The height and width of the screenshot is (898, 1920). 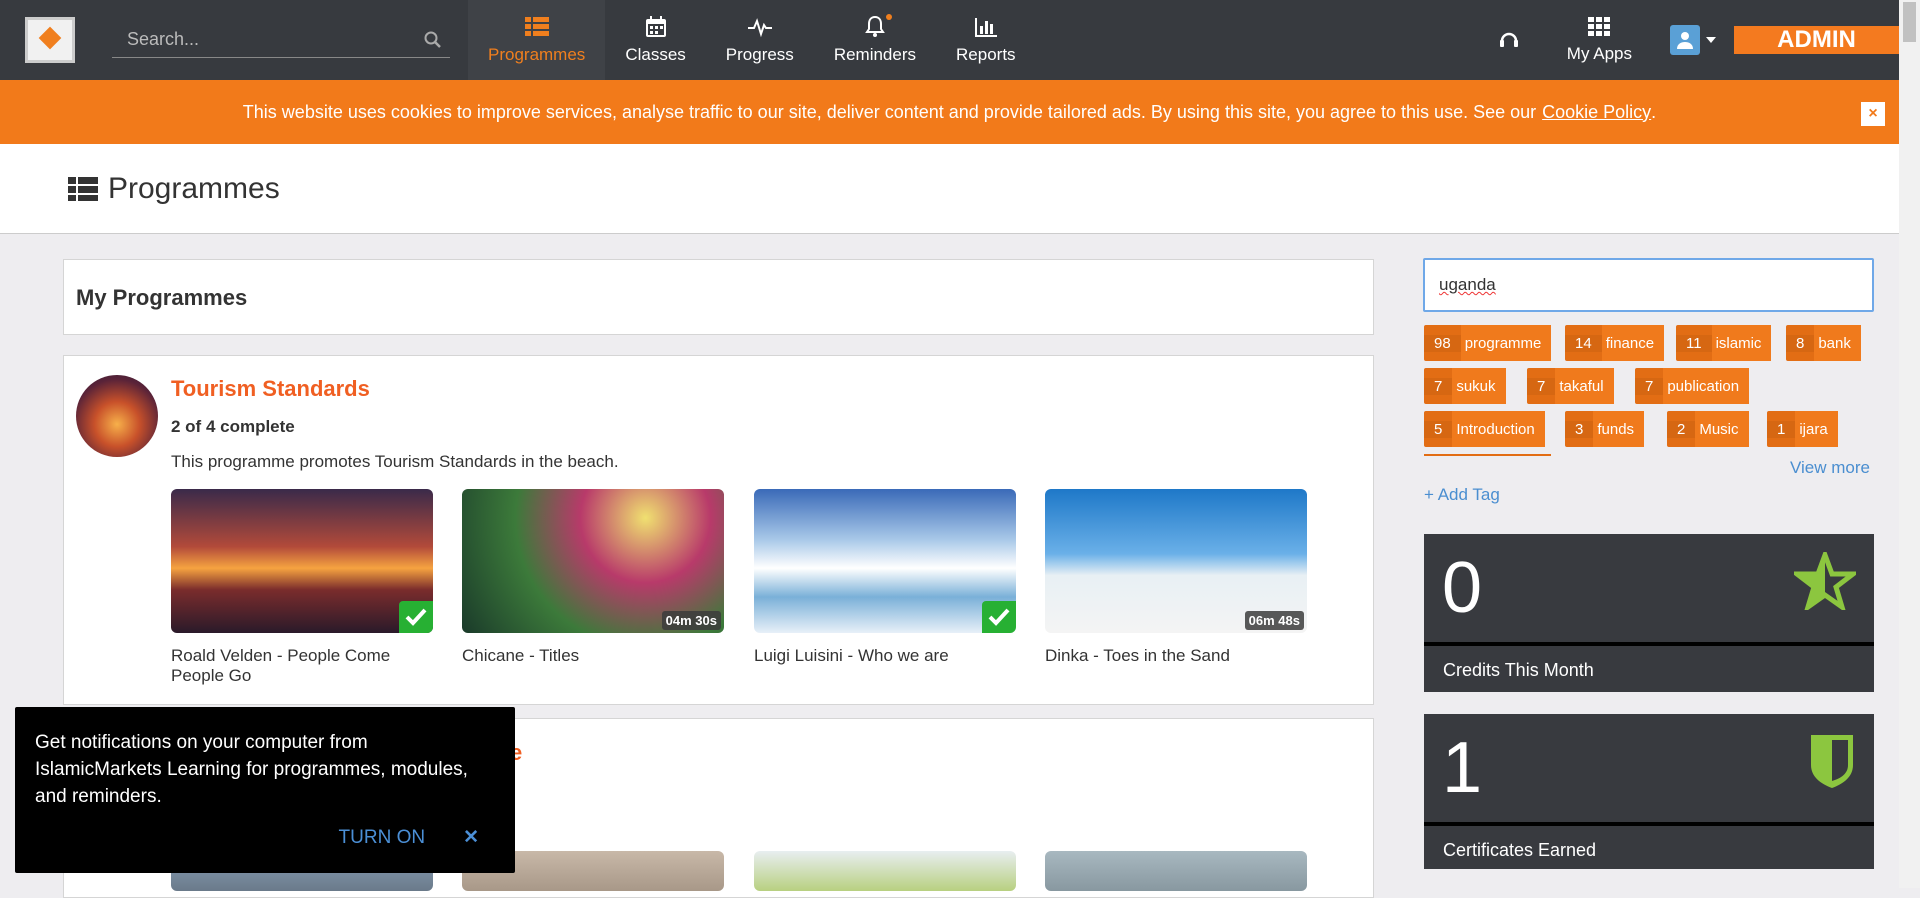 I want to click on nav-label: Classes, so click(x=655, y=54).